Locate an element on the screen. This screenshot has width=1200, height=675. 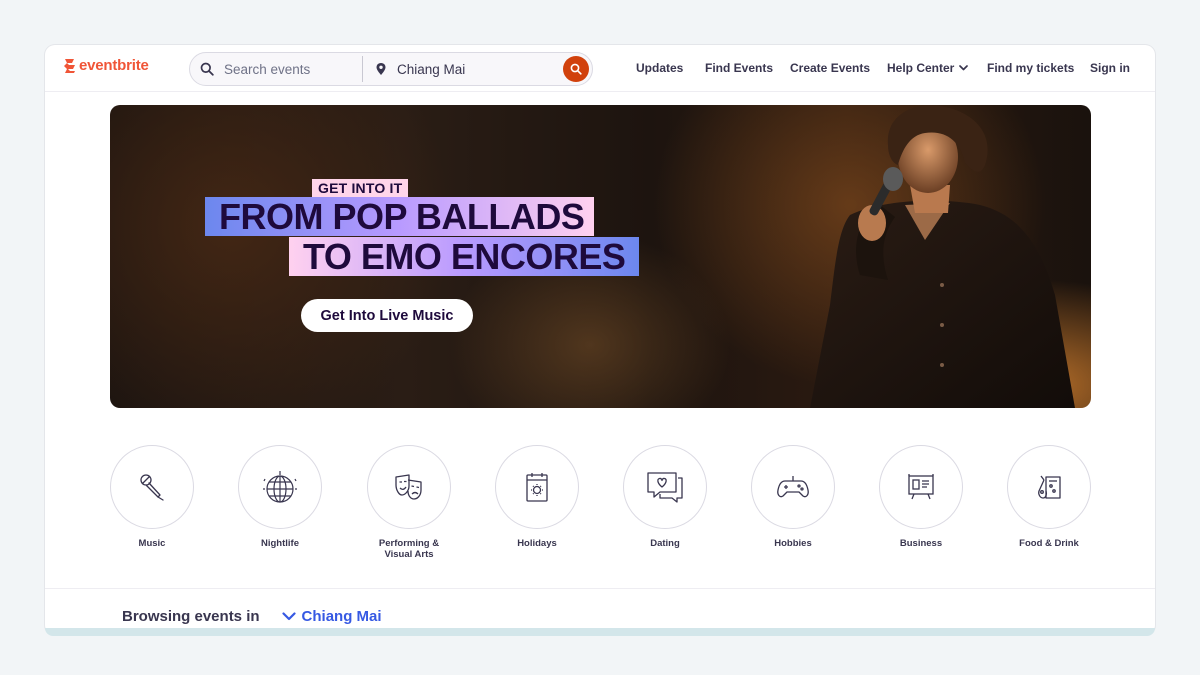
category-business-circle is located at coordinates (921, 487).